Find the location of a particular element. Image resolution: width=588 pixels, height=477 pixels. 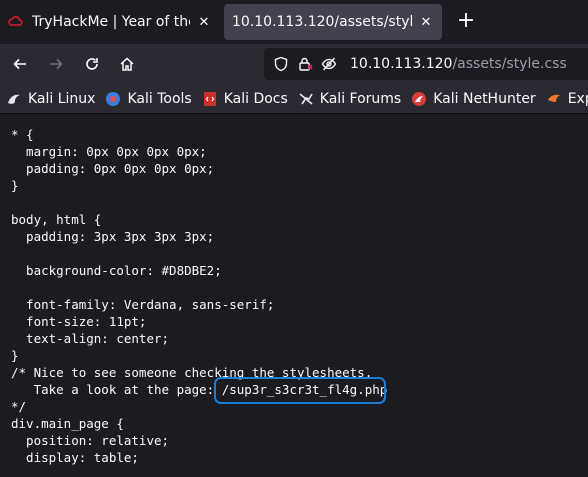

bookmark-kali-linux: Kali Linux is located at coordinates (50, 99).